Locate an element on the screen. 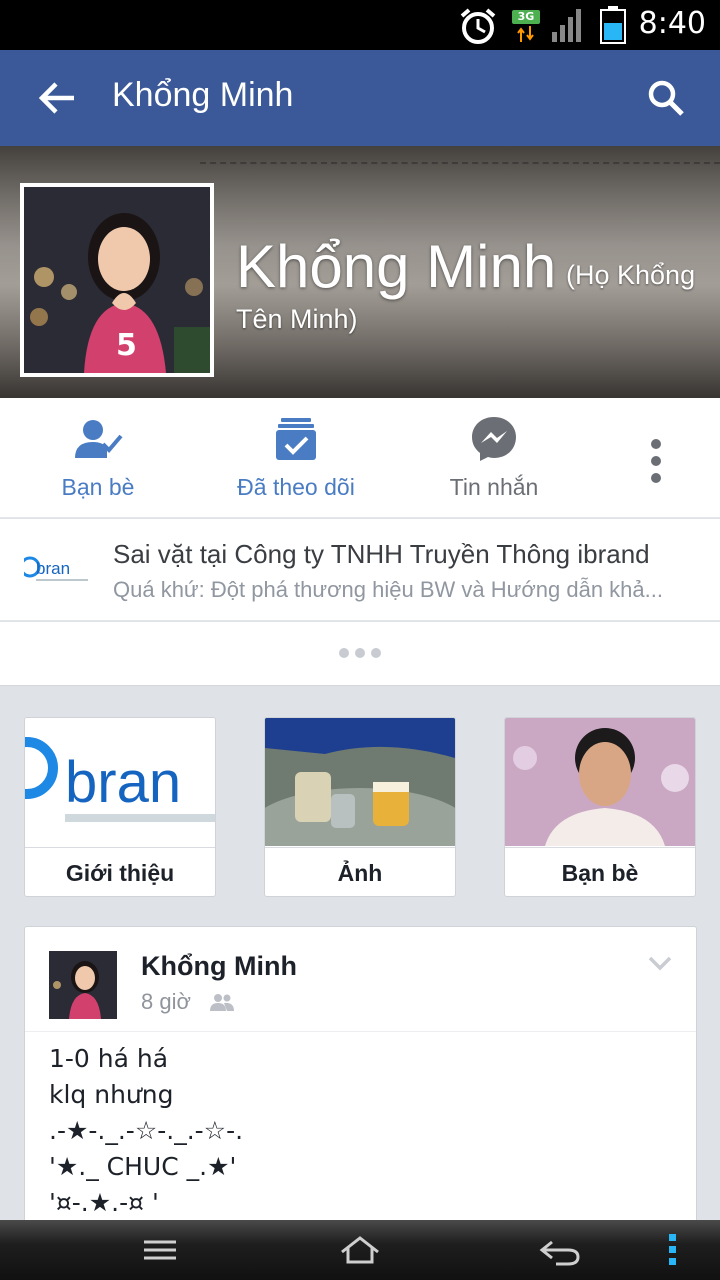 This screenshot has height=1280, width=720. home-icon is located at coordinates (360, 1250).